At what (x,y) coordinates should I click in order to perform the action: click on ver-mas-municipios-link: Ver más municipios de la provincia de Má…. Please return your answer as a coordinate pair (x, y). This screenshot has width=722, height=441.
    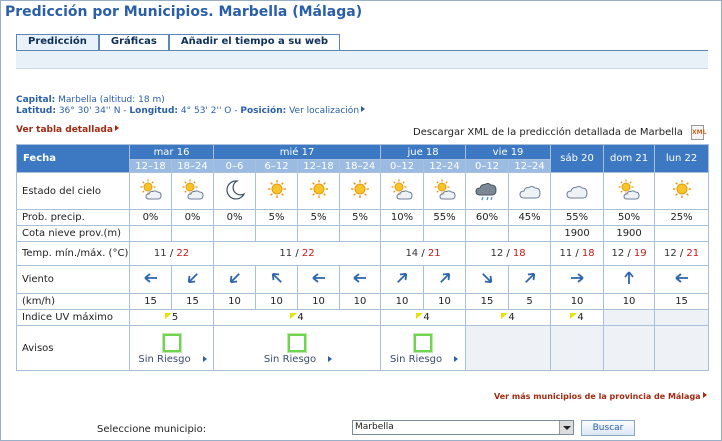
    Looking at the image, I should click on (600, 396).